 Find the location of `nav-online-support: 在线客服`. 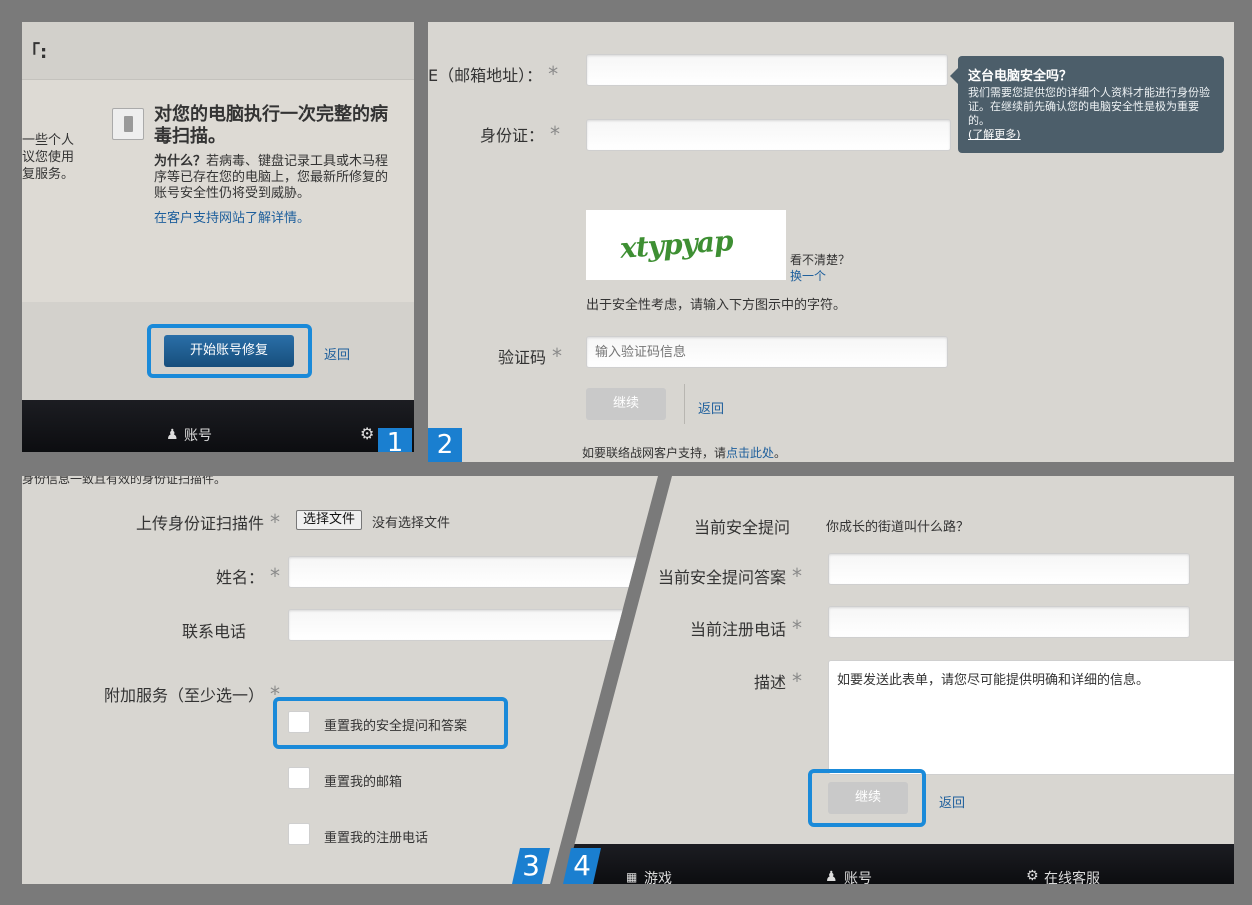

nav-online-support: 在线客服 is located at coordinates (1072, 876).